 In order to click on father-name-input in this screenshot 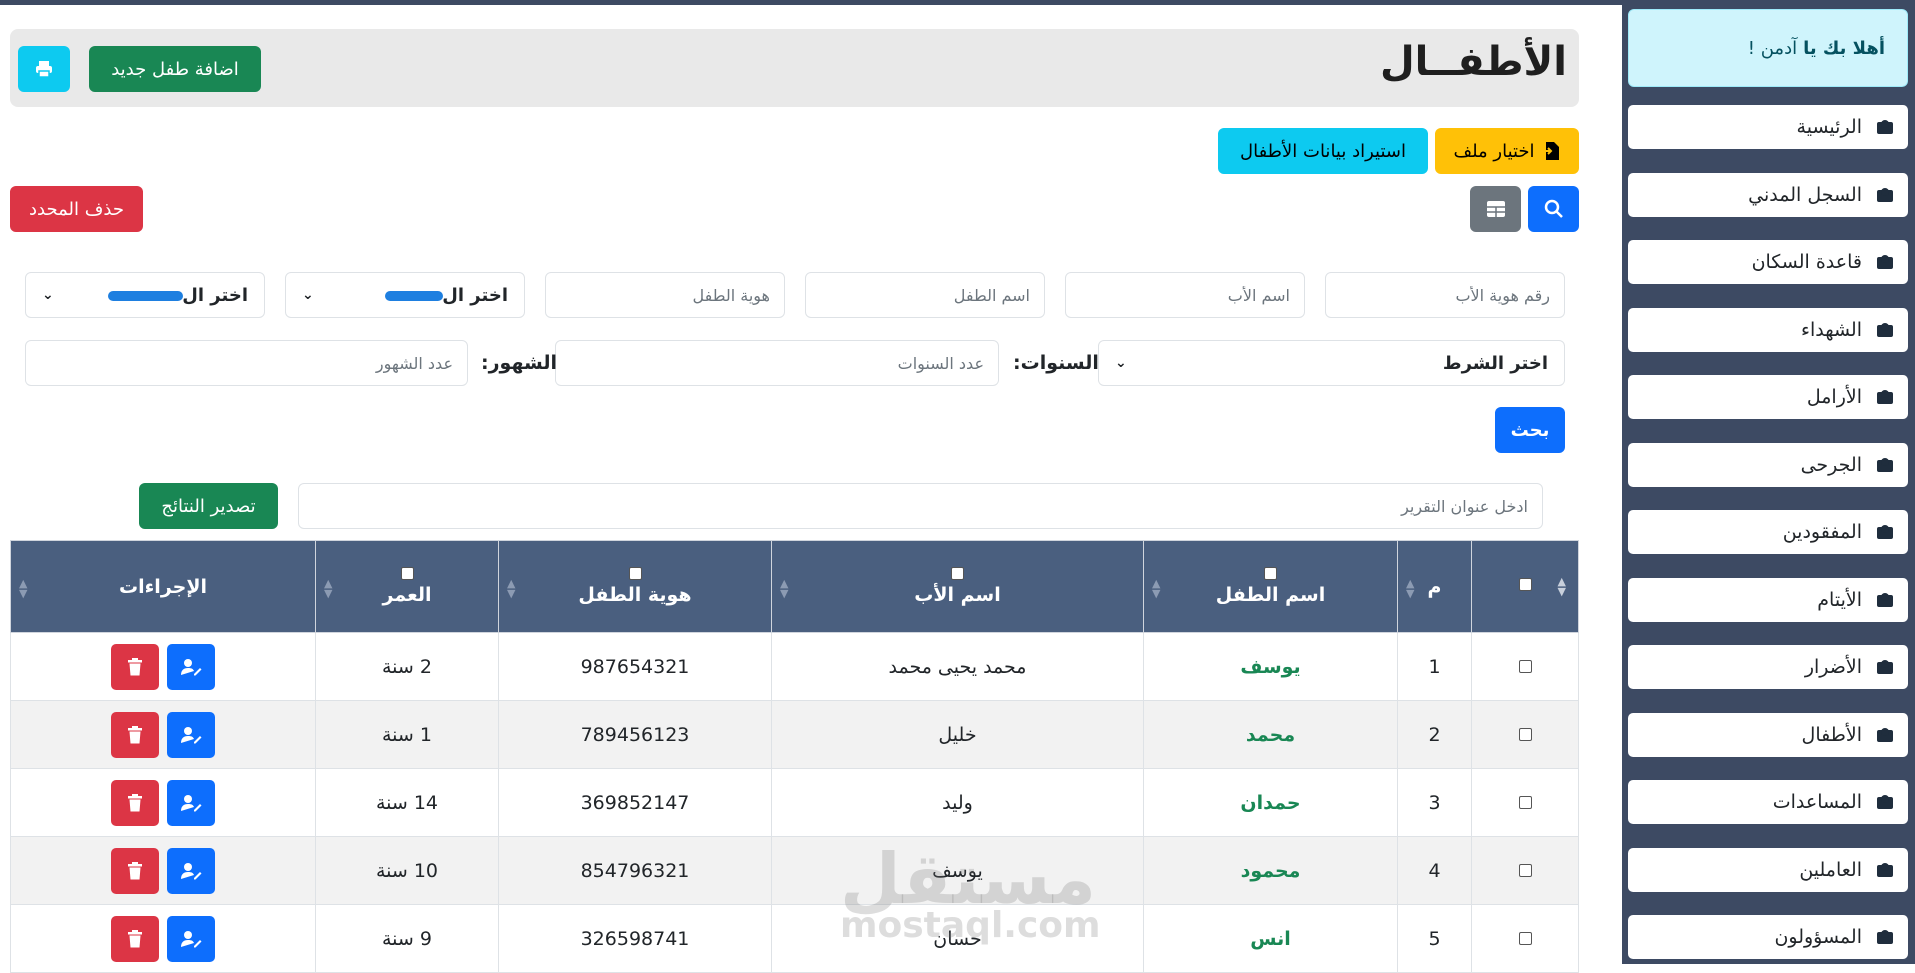, I will do `click(1185, 295)`.